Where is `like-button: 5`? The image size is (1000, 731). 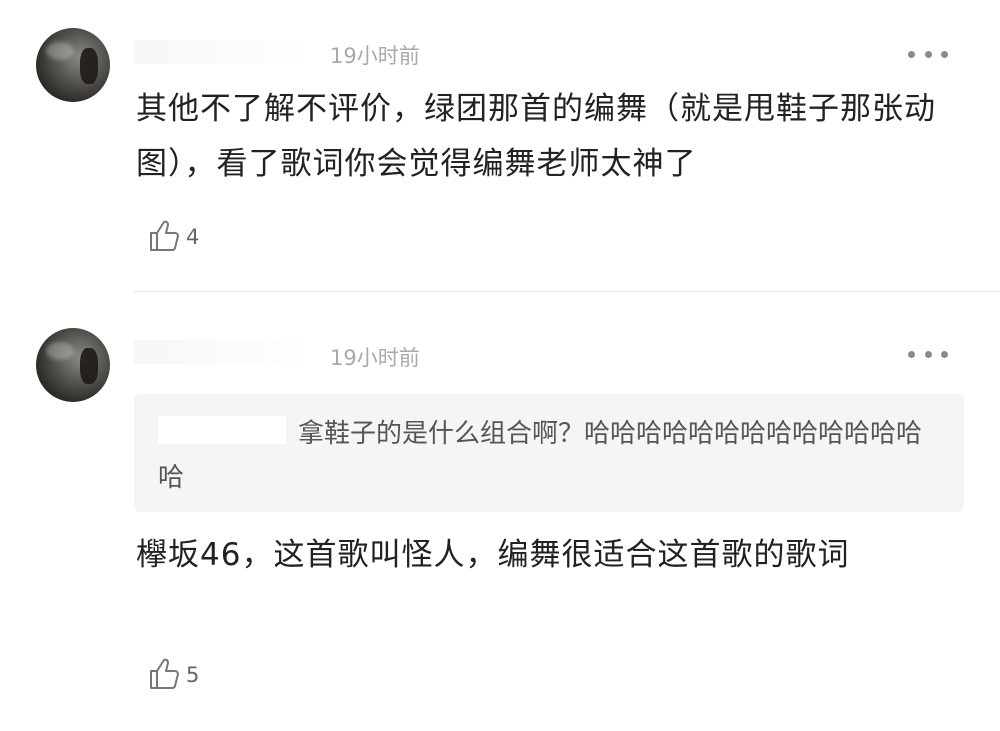
like-button: 5 is located at coordinates (172, 674).